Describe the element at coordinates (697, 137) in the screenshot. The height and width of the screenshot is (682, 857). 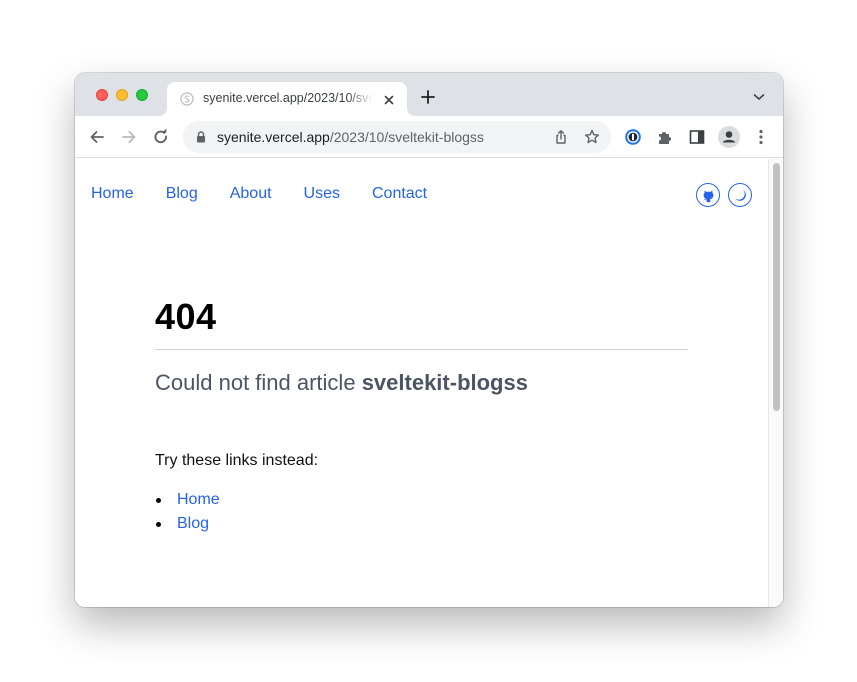
I see `side-panel-icon` at that location.